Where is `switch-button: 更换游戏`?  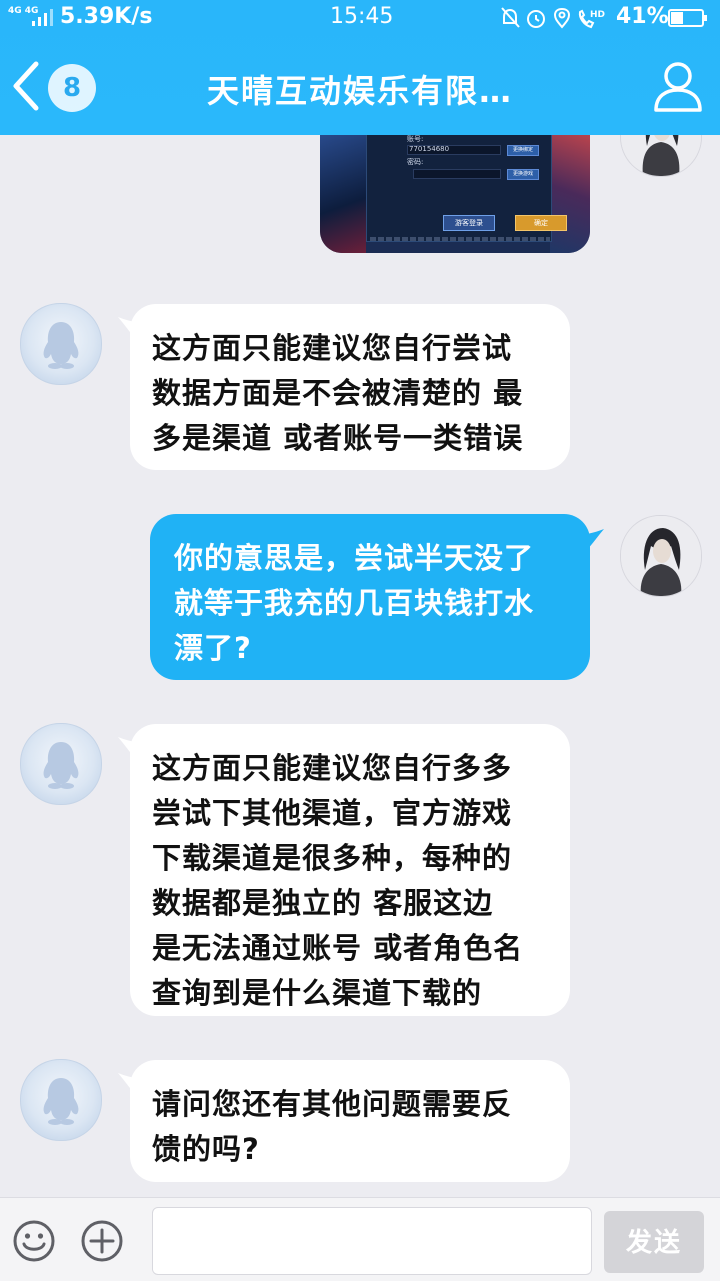 switch-button: 更换游戏 is located at coordinates (523, 174).